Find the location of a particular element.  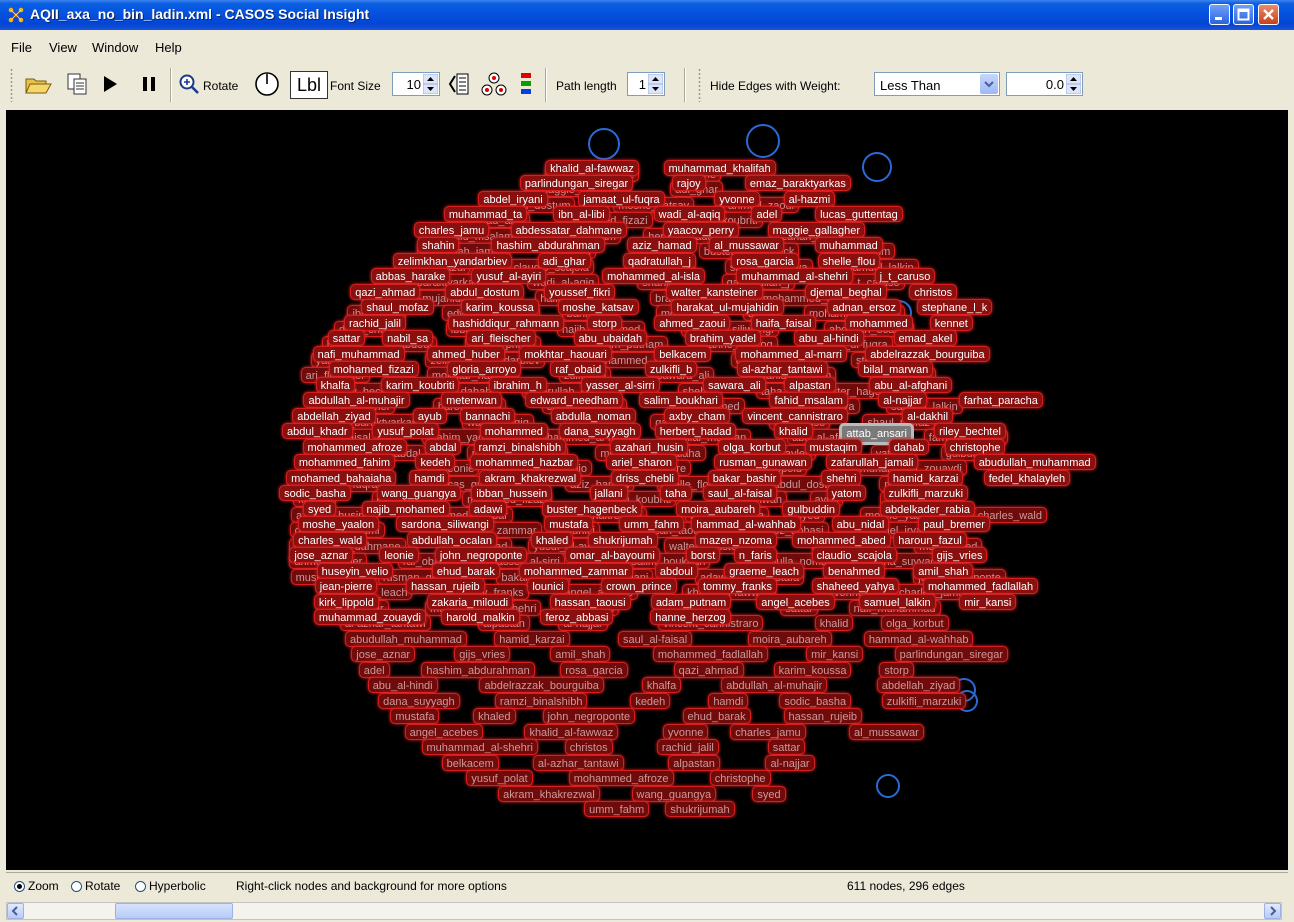

graph-node: zafarullah_jamali is located at coordinates (872, 462).